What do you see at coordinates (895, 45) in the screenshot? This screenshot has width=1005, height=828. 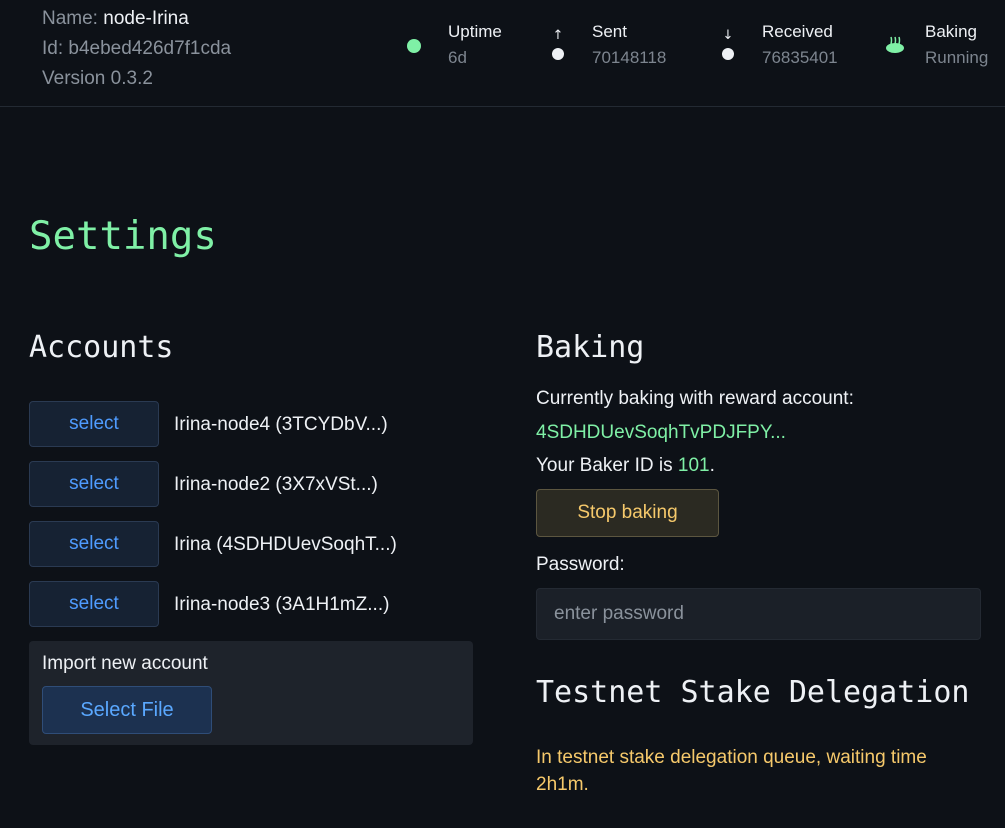 I see `bread-icon` at bounding box center [895, 45].